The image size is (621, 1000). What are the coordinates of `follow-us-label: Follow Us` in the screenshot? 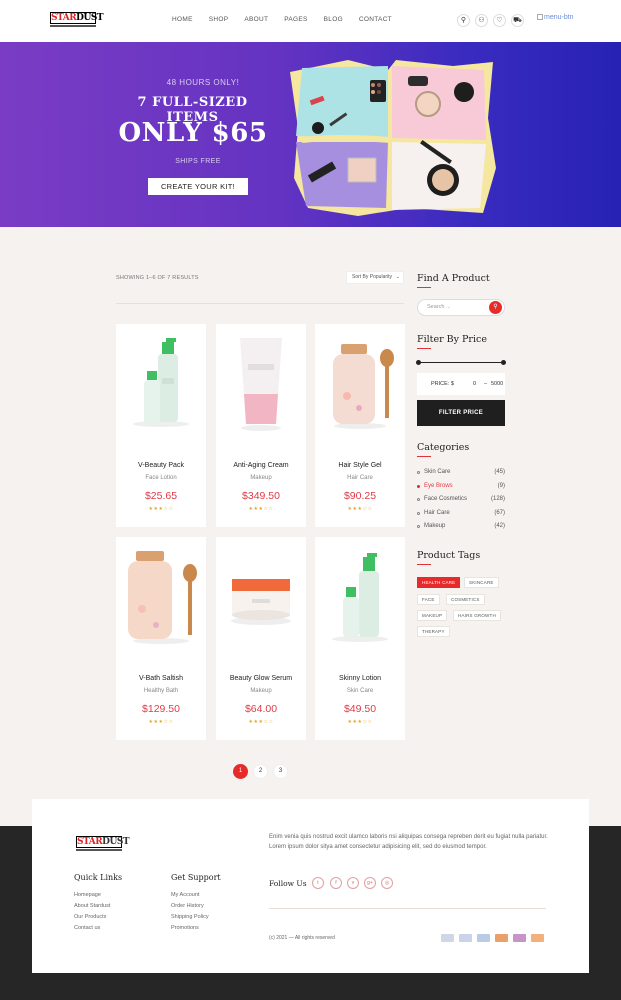 It's located at (288, 883).